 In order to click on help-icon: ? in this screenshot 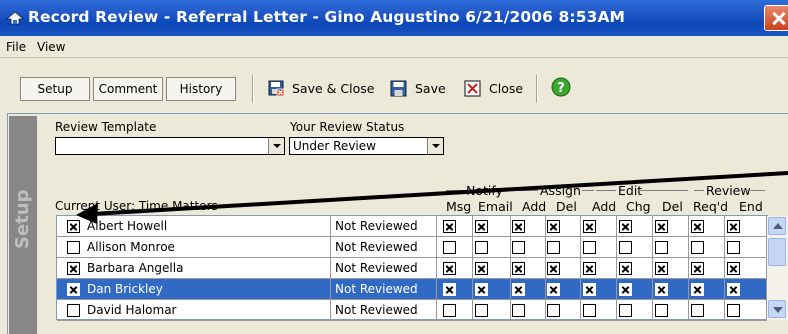, I will do `click(561, 87)`.